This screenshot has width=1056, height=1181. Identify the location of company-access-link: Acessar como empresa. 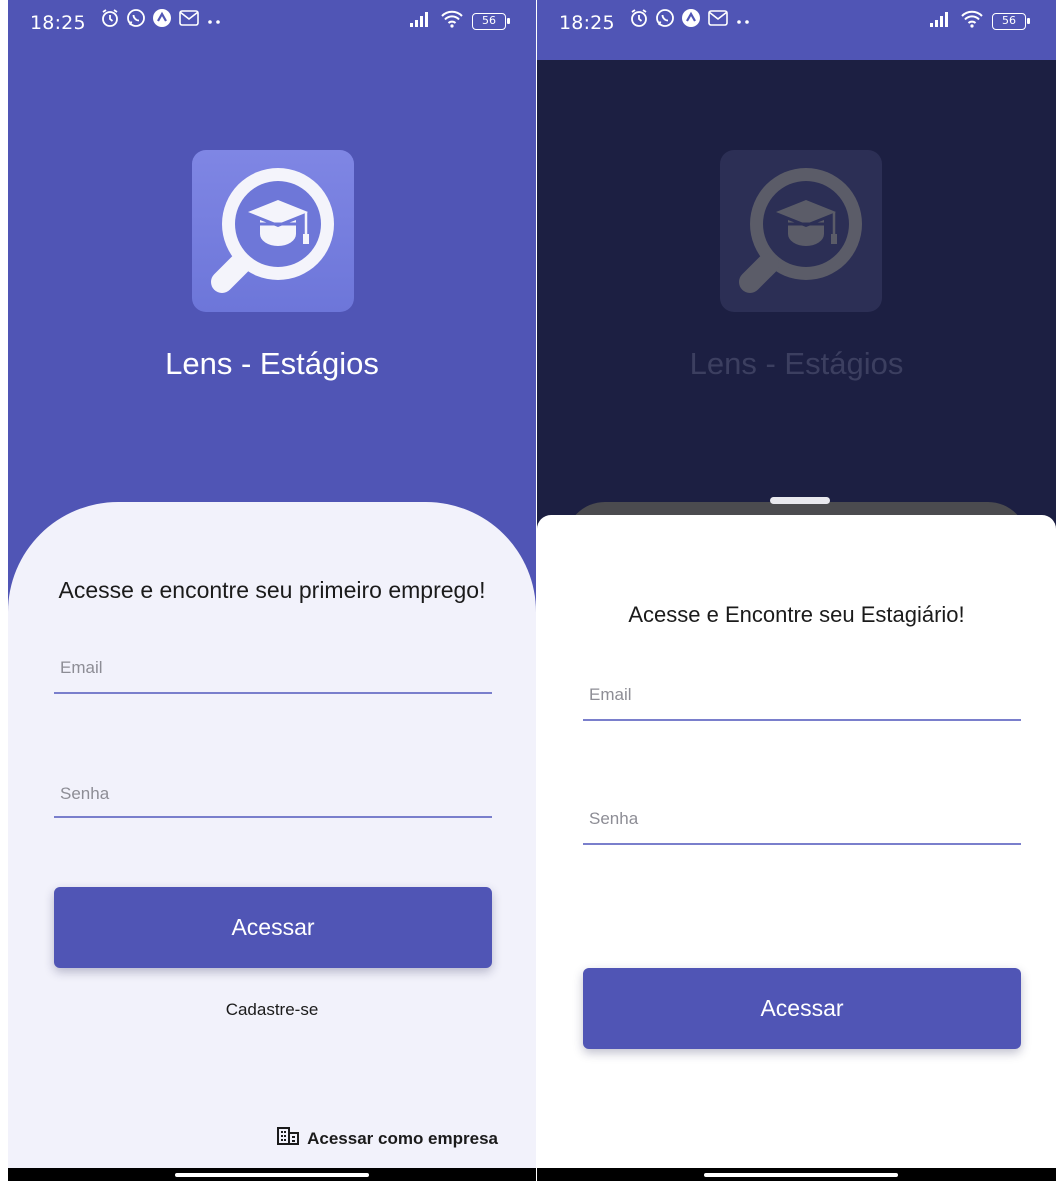
(387, 1138).